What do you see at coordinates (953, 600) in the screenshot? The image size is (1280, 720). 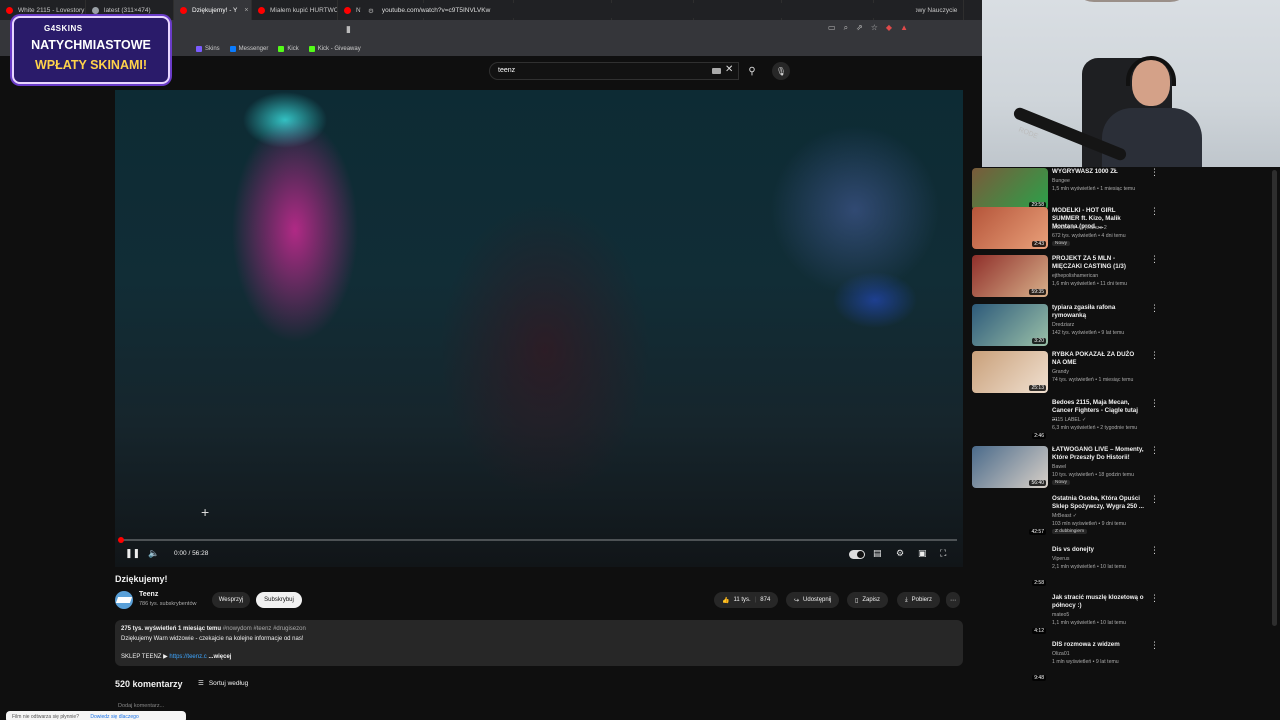 I see `more-actions-button: ⋯` at bounding box center [953, 600].